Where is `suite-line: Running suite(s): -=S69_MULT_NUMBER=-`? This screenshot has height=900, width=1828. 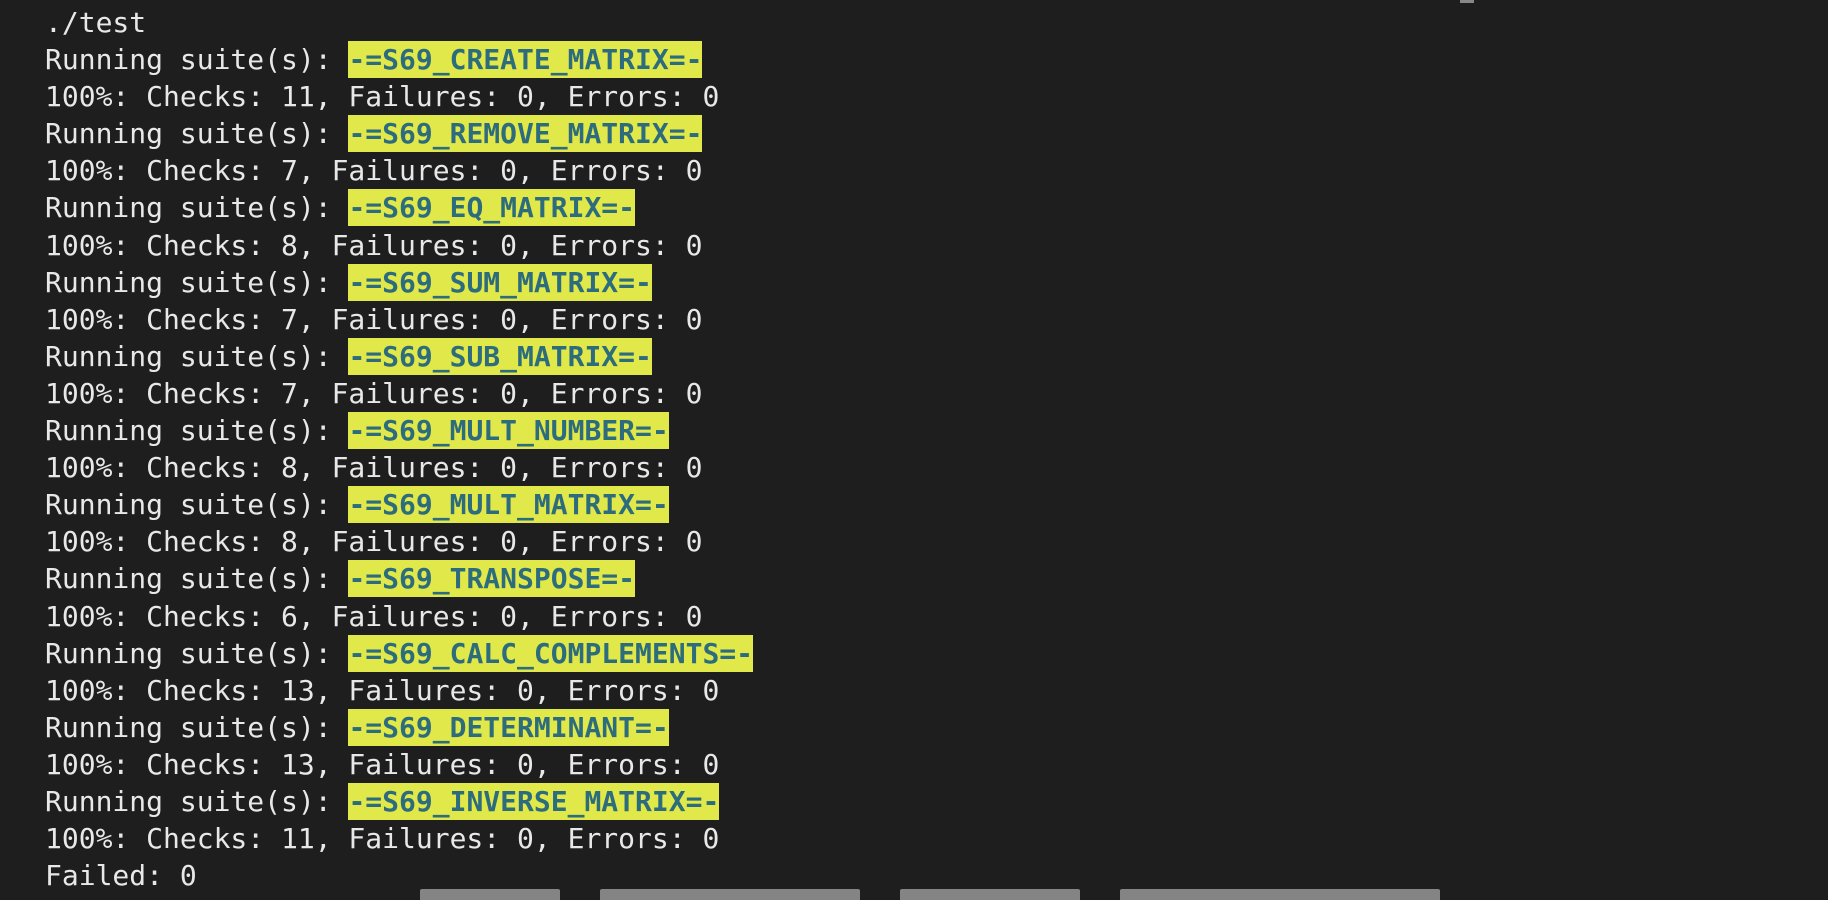
suite-line: Running suite(s): -=S69_MULT_NUMBER=- is located at coordinates (936, 431).